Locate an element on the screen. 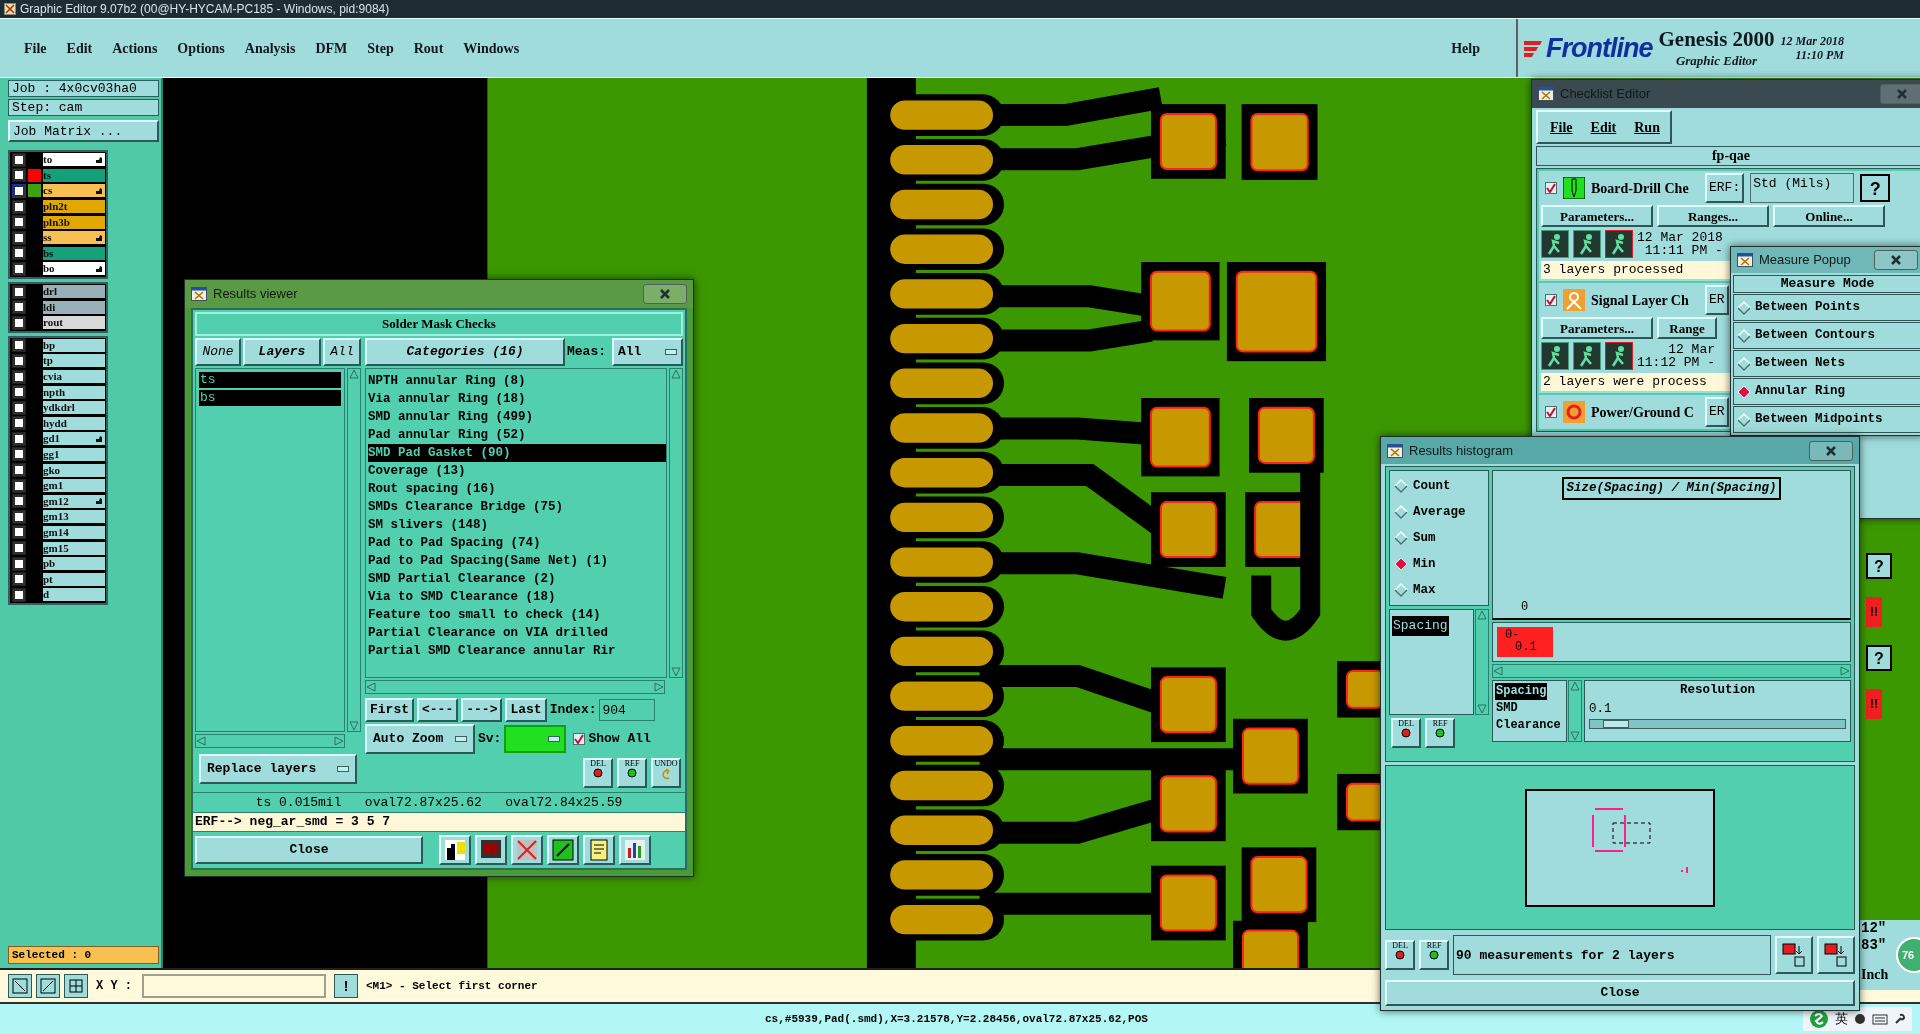 This screenshot has width=1920, height=1034. layer-item: gm14 is located at coordinates (74, 532).